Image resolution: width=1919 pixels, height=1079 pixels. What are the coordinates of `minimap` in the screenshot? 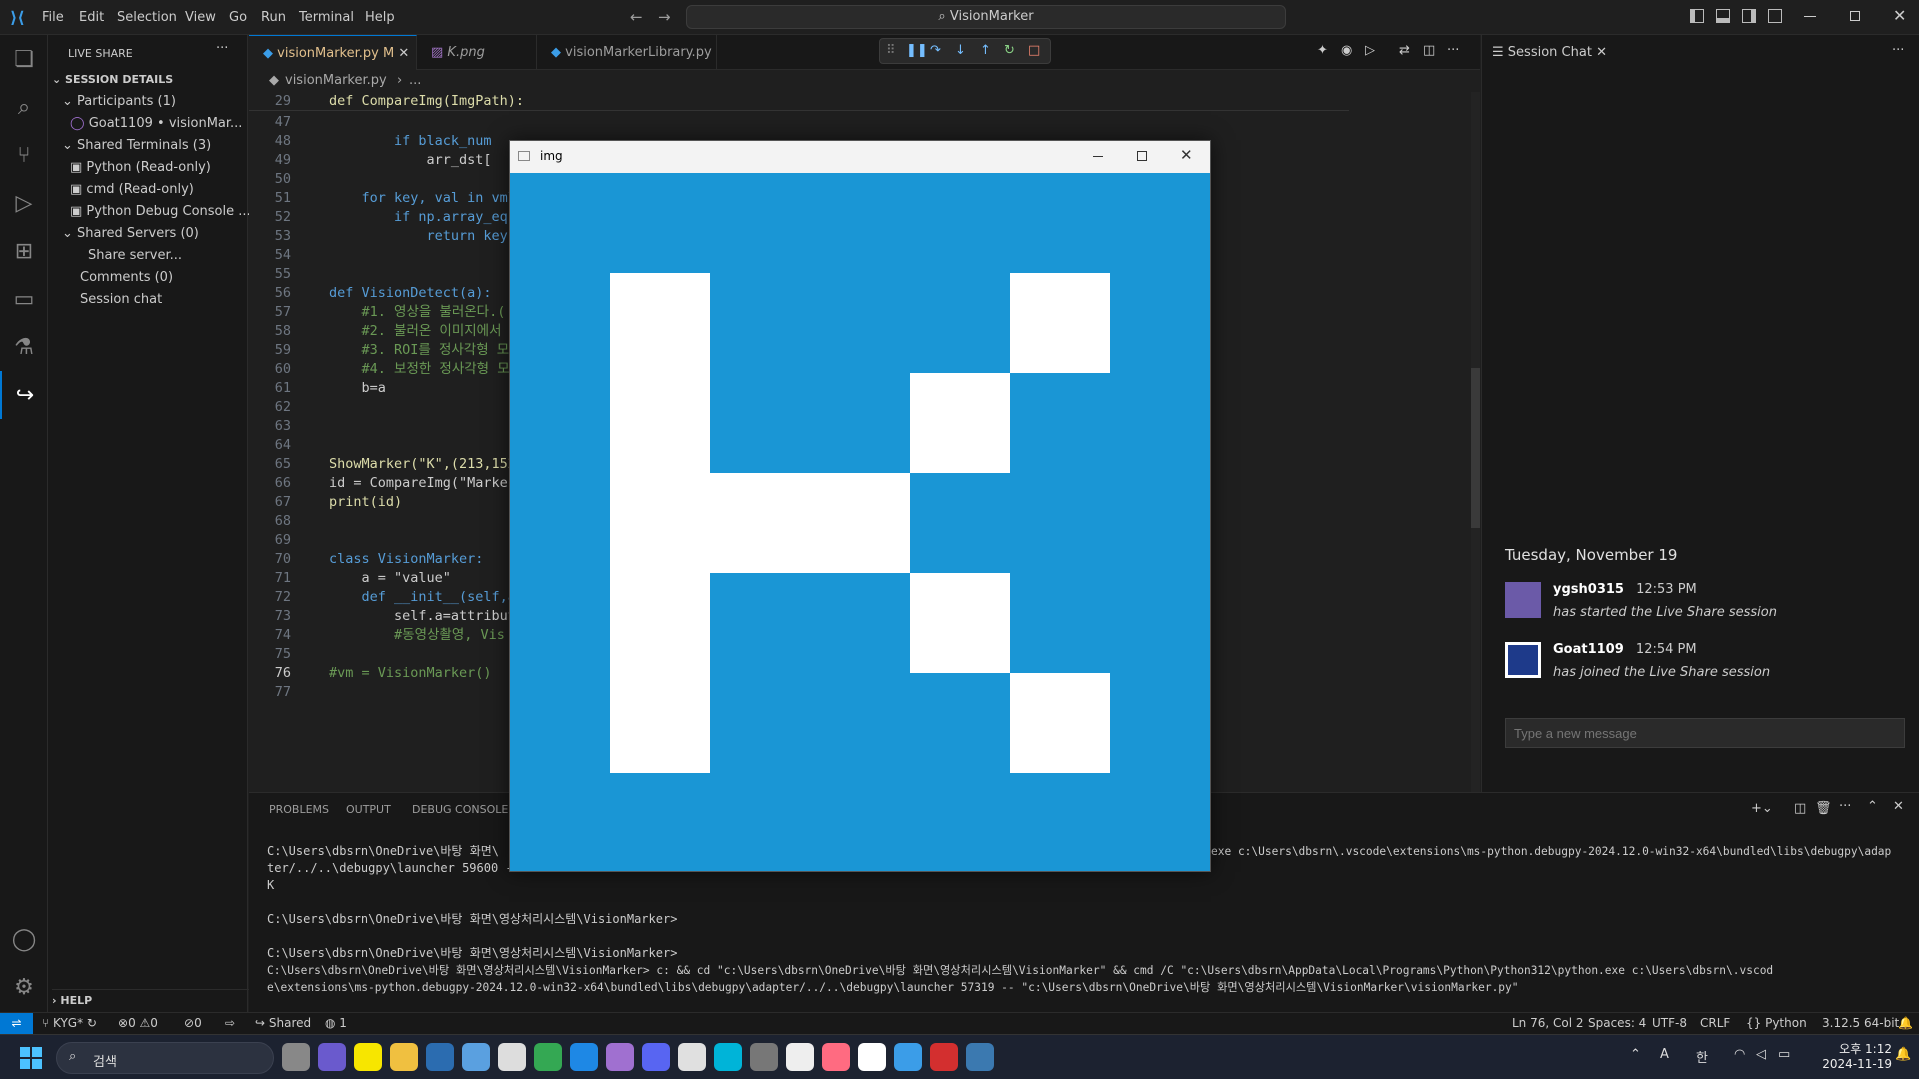 It's located at (1396, 372).